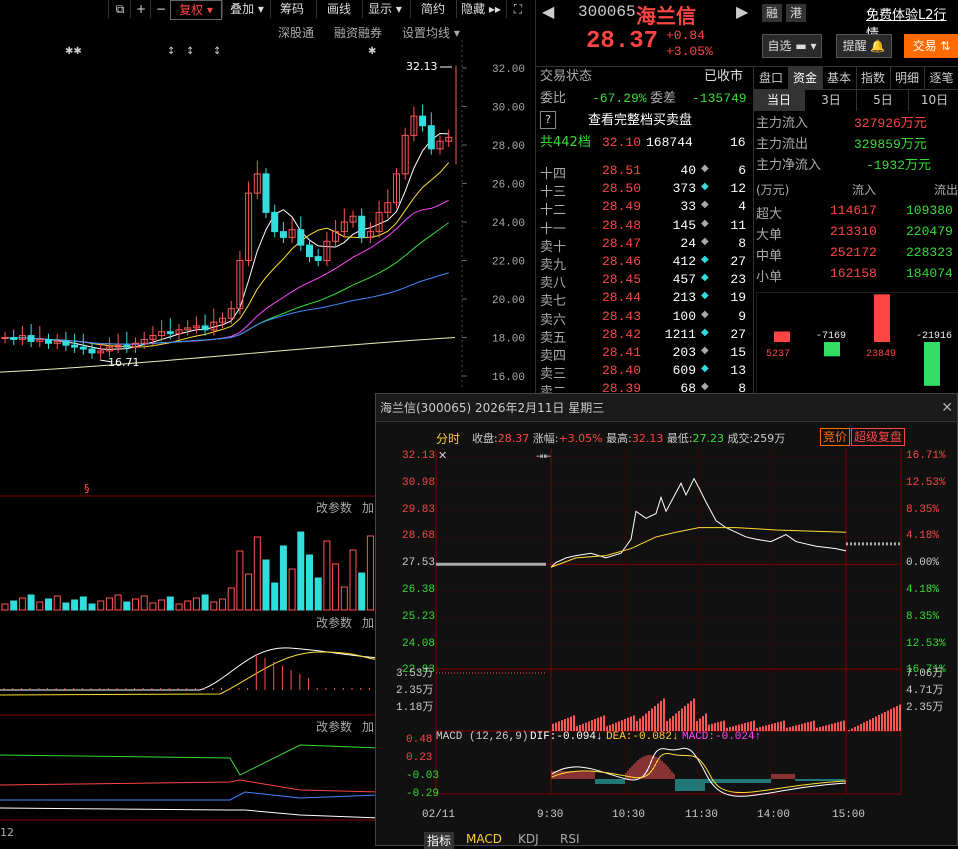 The height and width of the screenshot is (849, 958). What do you see at coordinates (291, 9) in the screenshot?
I see `chips-button: 筹码` at bounding box center [291, 9].